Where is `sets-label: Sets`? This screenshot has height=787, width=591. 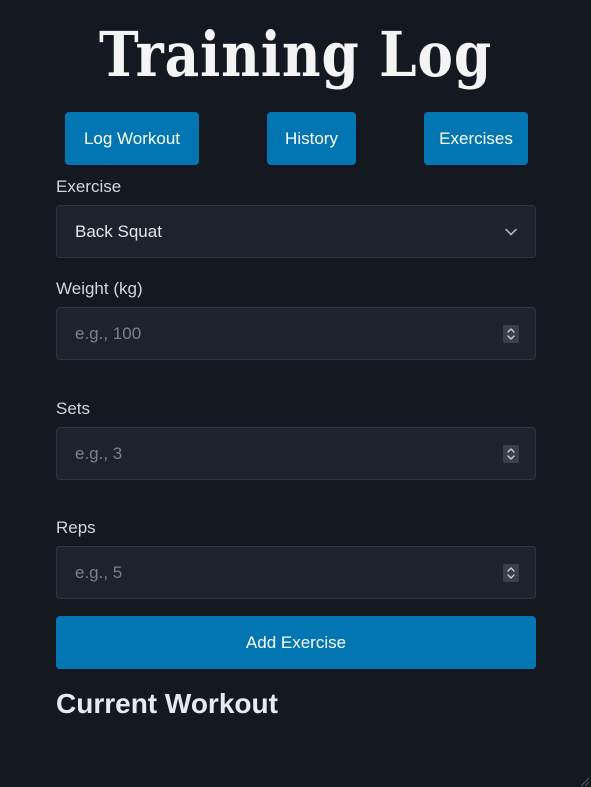
sets-label: Sets is located at coordinates (73, 408).